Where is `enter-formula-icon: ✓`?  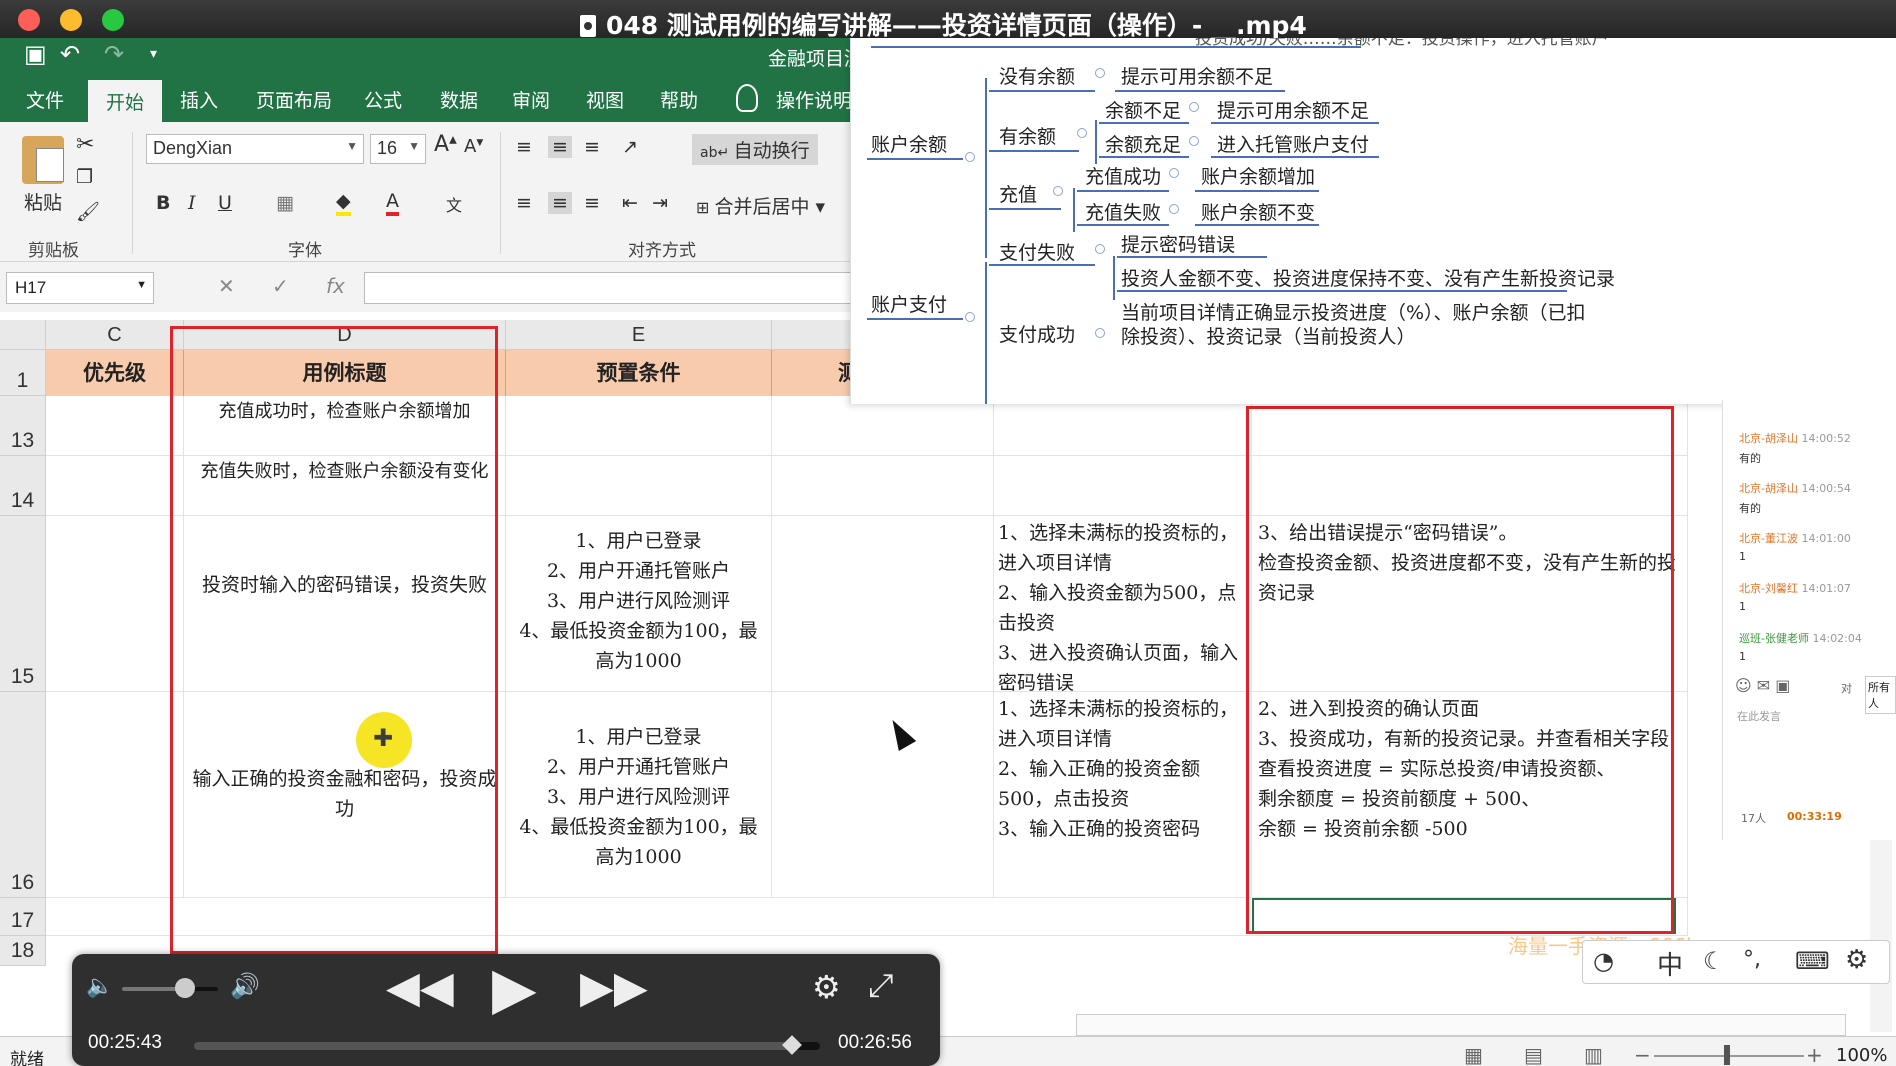
enter-formula-icon: ✓ is located at coordinates (280, 286).